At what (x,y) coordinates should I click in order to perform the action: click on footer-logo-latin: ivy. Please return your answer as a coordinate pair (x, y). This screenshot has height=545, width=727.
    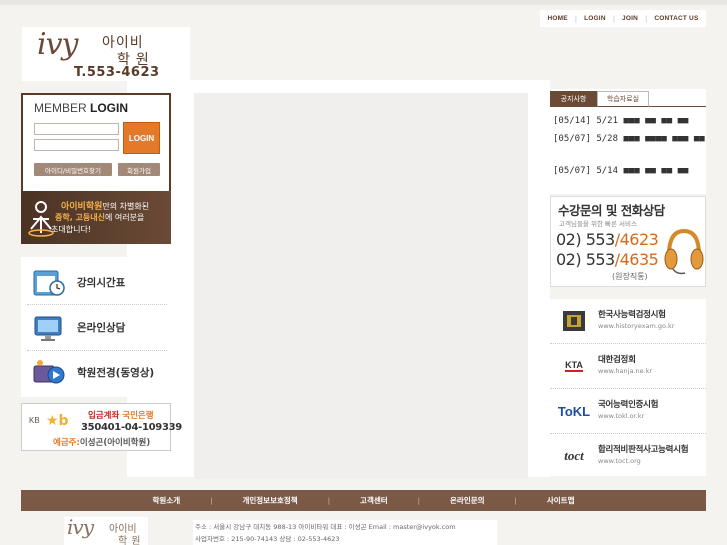
    Looking at the image, I should click on (80, 527).